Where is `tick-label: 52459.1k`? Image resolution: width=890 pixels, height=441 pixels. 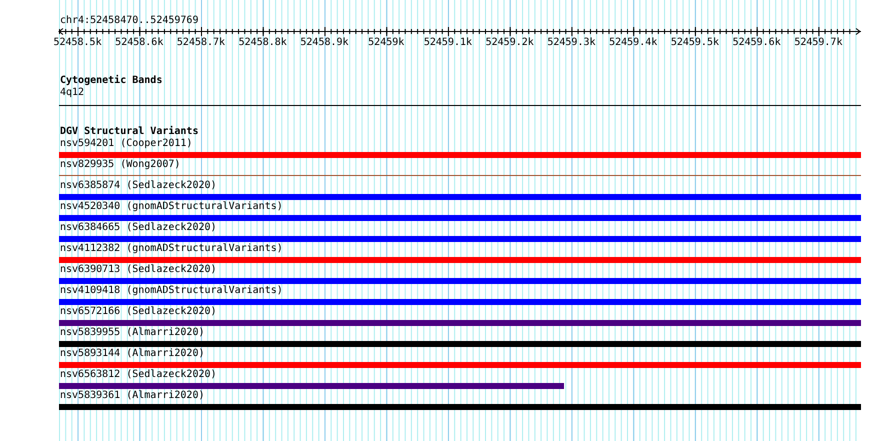
tick-label: 52459.1k is located at coordinates (448, 42).